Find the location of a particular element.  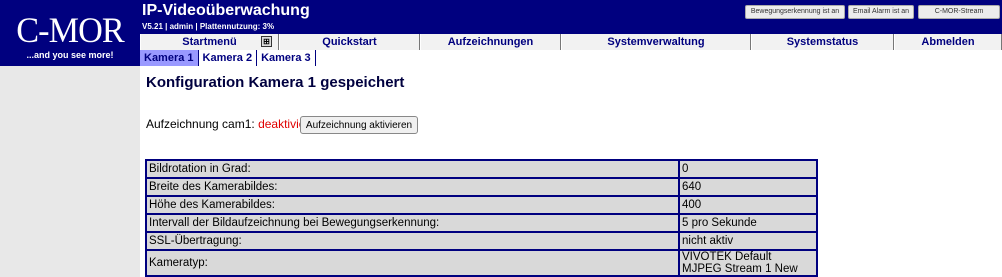

config-label: Kameratyp: is located at coordinates (412, 263).